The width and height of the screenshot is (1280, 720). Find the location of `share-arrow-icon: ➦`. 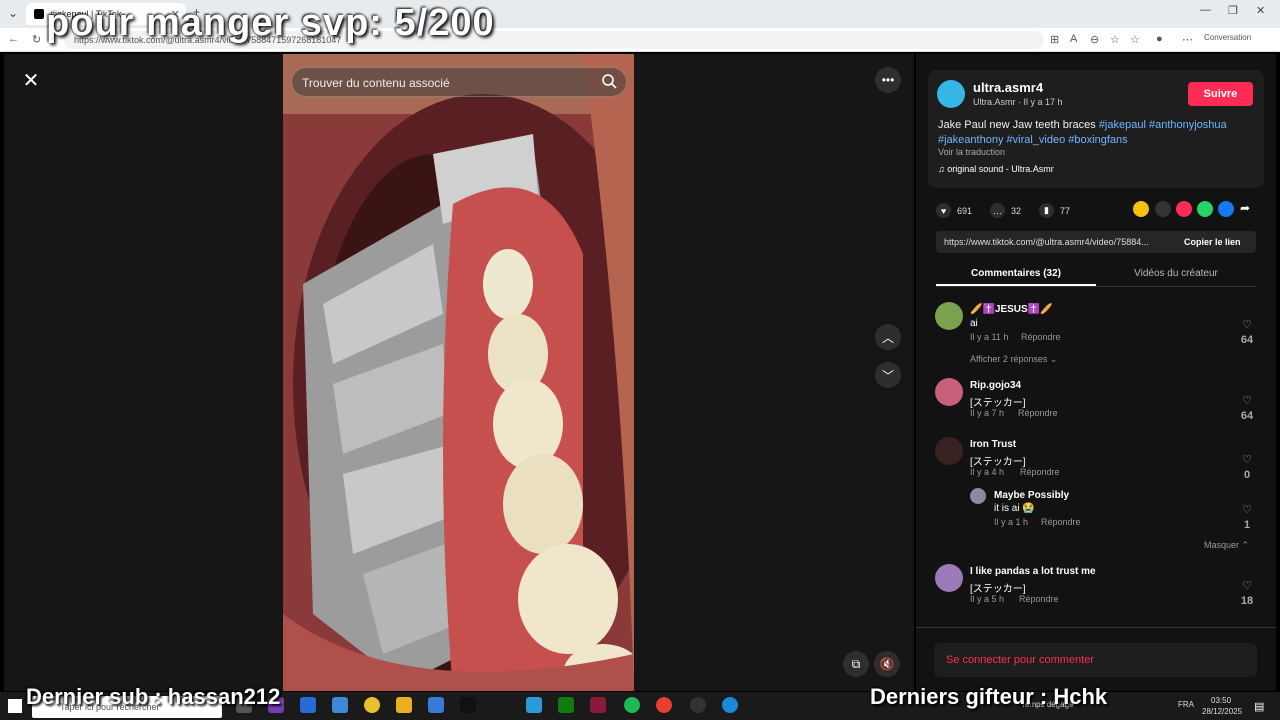

share-arrow-icon: ➦ is located at coordinates (1245, 208).